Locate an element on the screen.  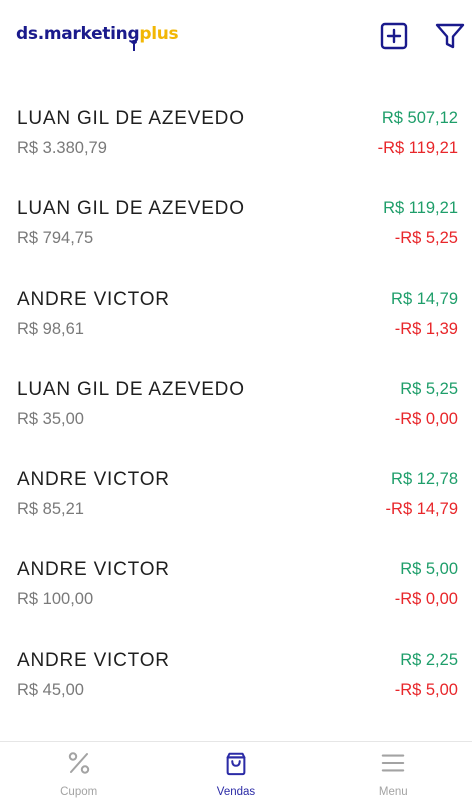
brand-logo: ds.marketingplus is located at coordinates (97, 38).